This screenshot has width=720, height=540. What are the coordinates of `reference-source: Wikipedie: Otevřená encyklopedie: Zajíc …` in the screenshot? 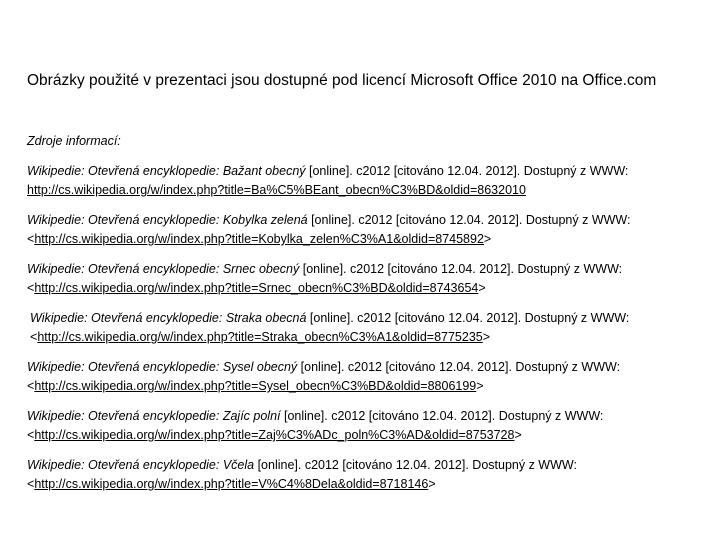 It's located at (154, 416).